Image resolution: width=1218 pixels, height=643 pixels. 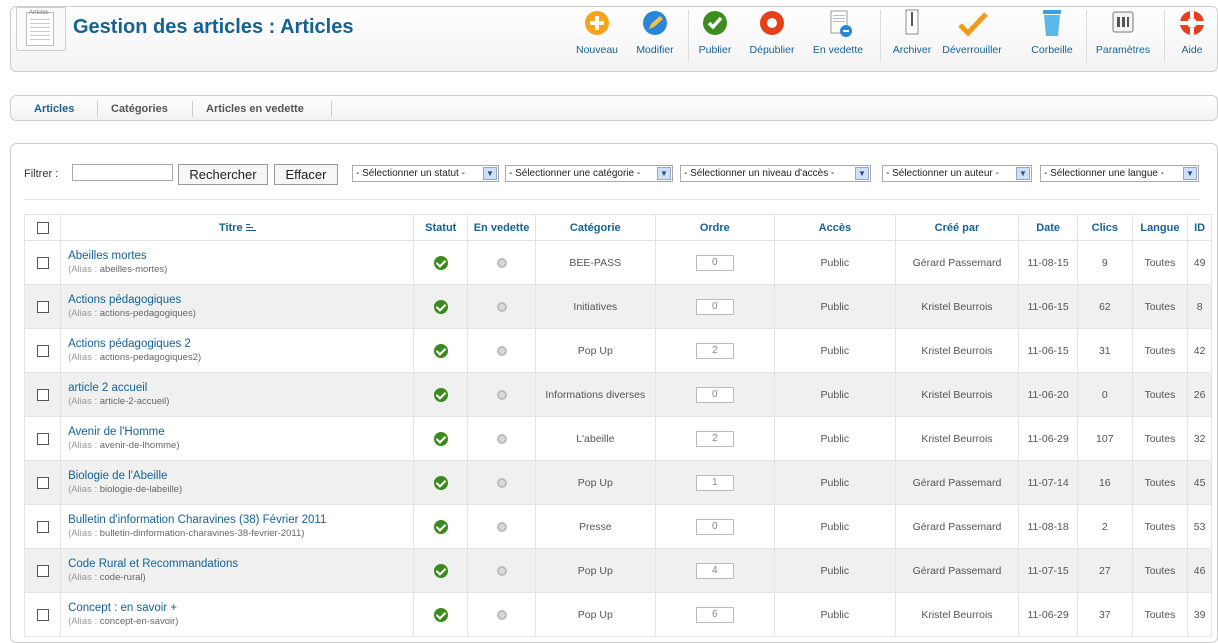 What do you see at coordinates (54, 109) in the screenshot?
I see `submenu-item-articles: Articles` at bounding box center [54, 109].